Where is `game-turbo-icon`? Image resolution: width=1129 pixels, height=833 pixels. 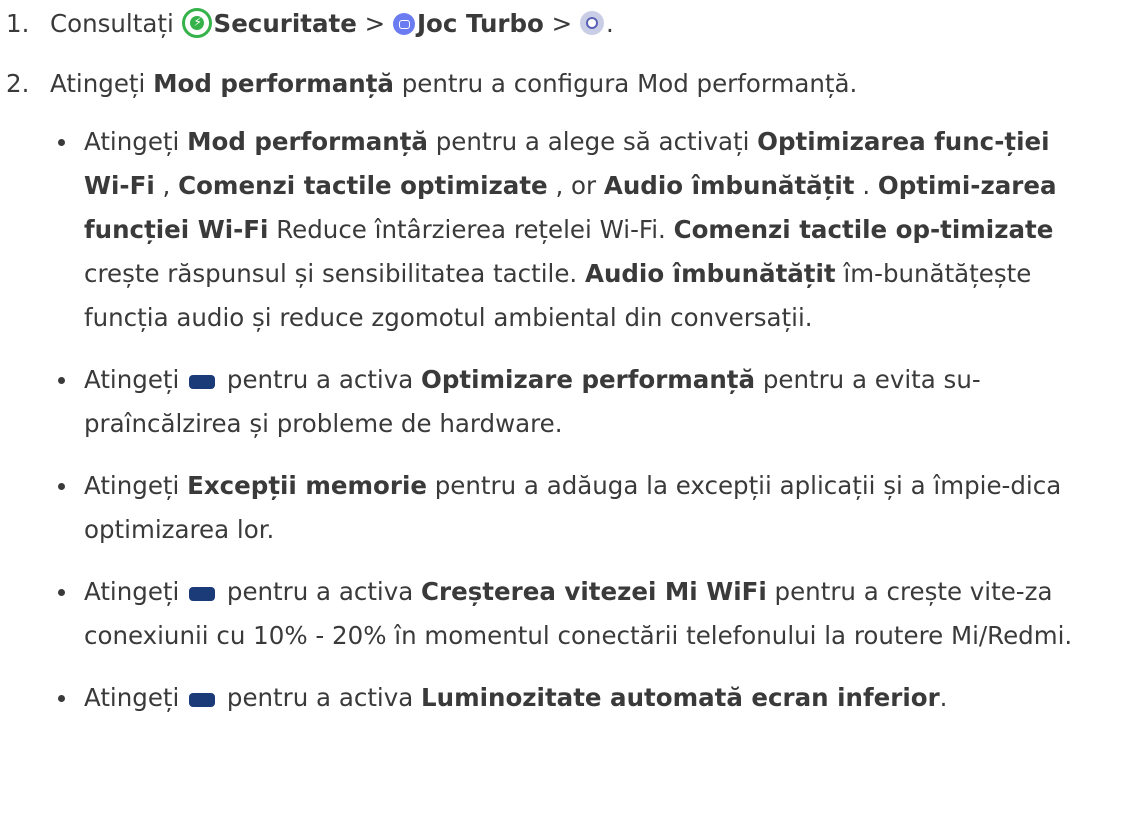
game-turbo-icon is located at coordinates (403, 24).